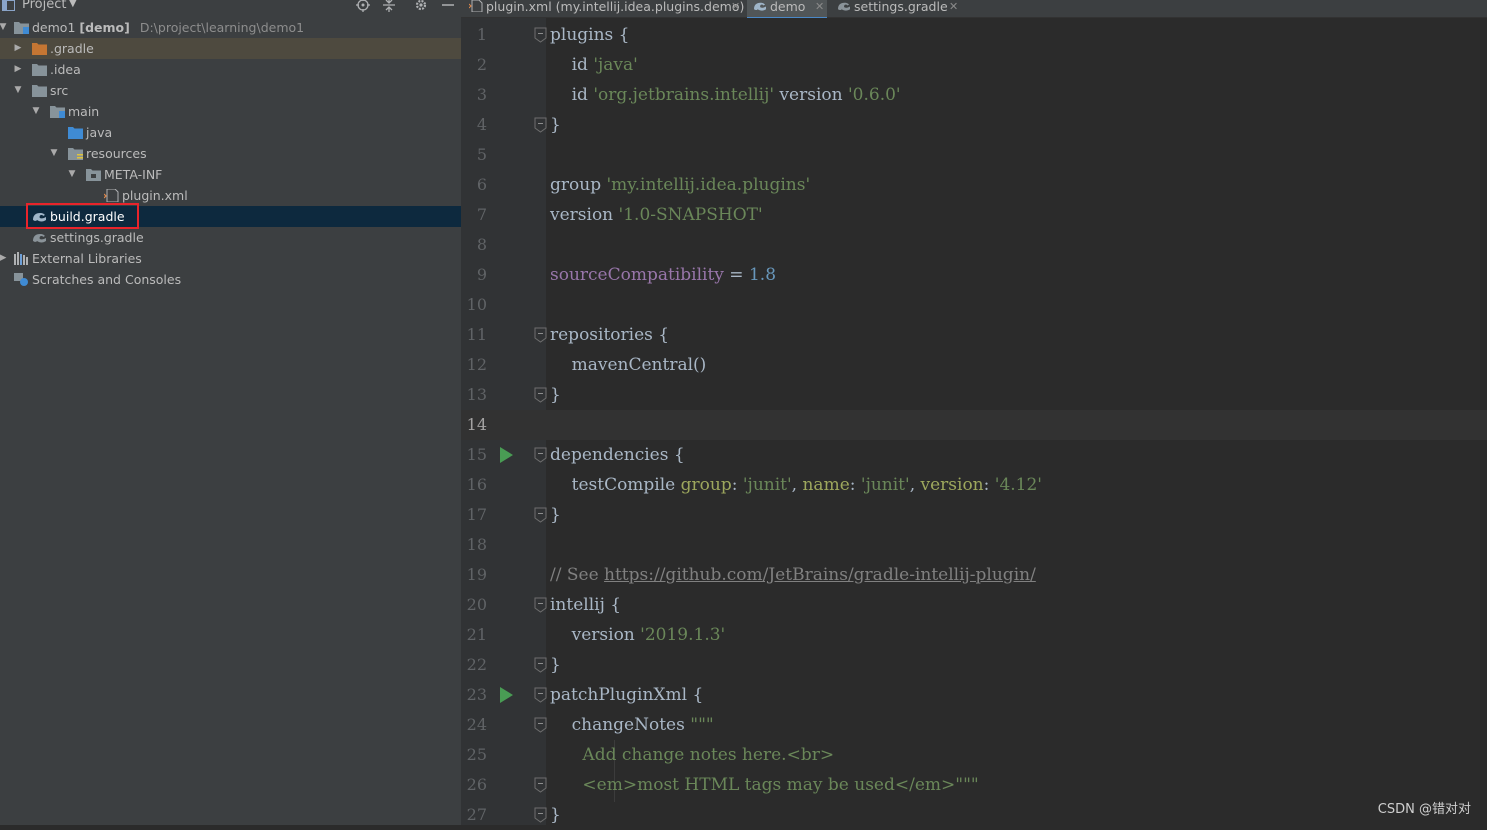  I want to click on line-number: 22, so click(474, 665).